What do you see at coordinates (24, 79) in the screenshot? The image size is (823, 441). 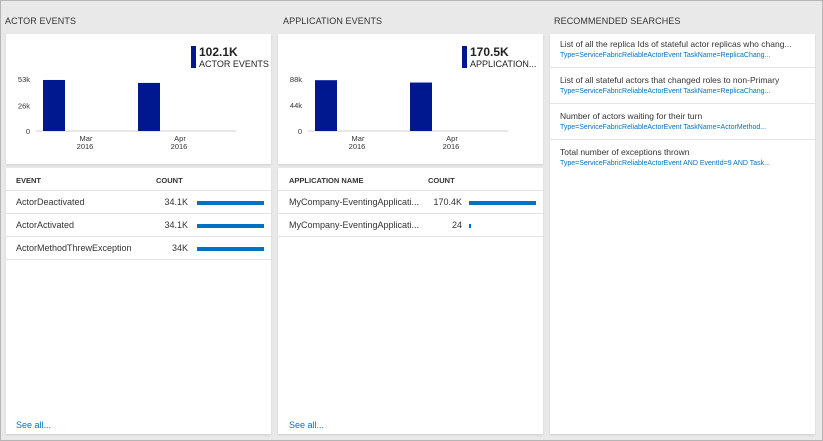 I see `y-tick-label: 53k` at bounding box center [24, 79].